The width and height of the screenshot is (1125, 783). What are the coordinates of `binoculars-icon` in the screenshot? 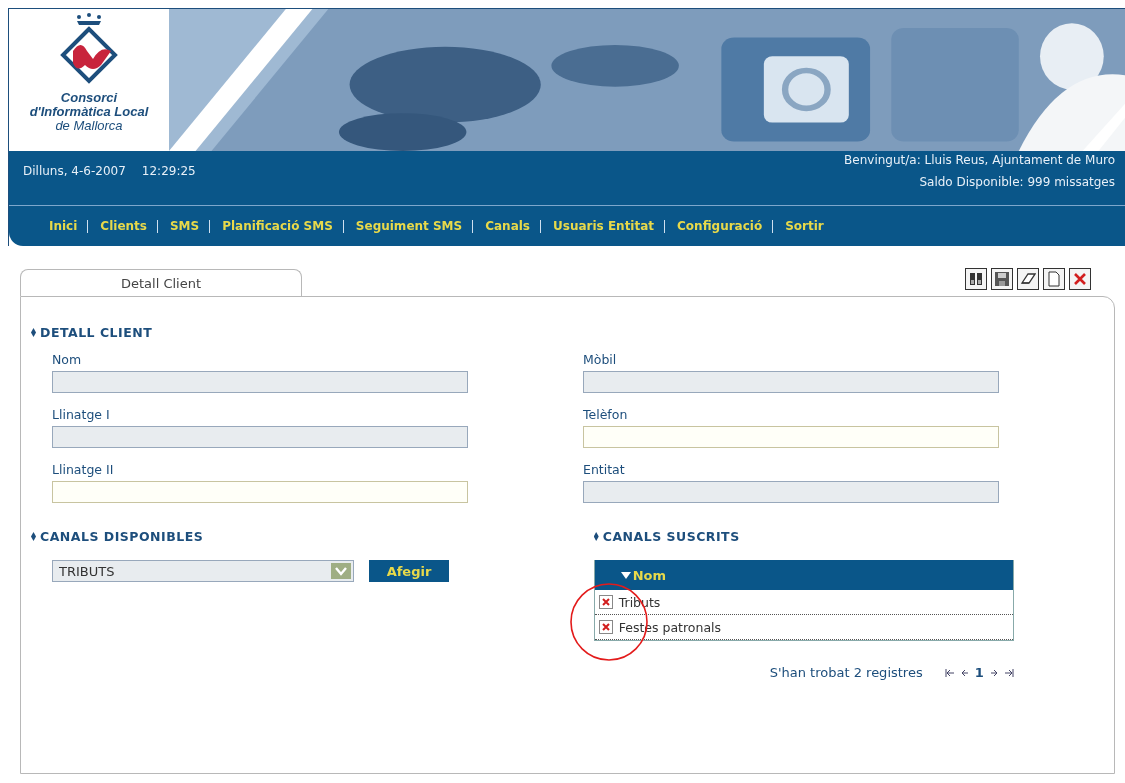 It's located at (976, 279).